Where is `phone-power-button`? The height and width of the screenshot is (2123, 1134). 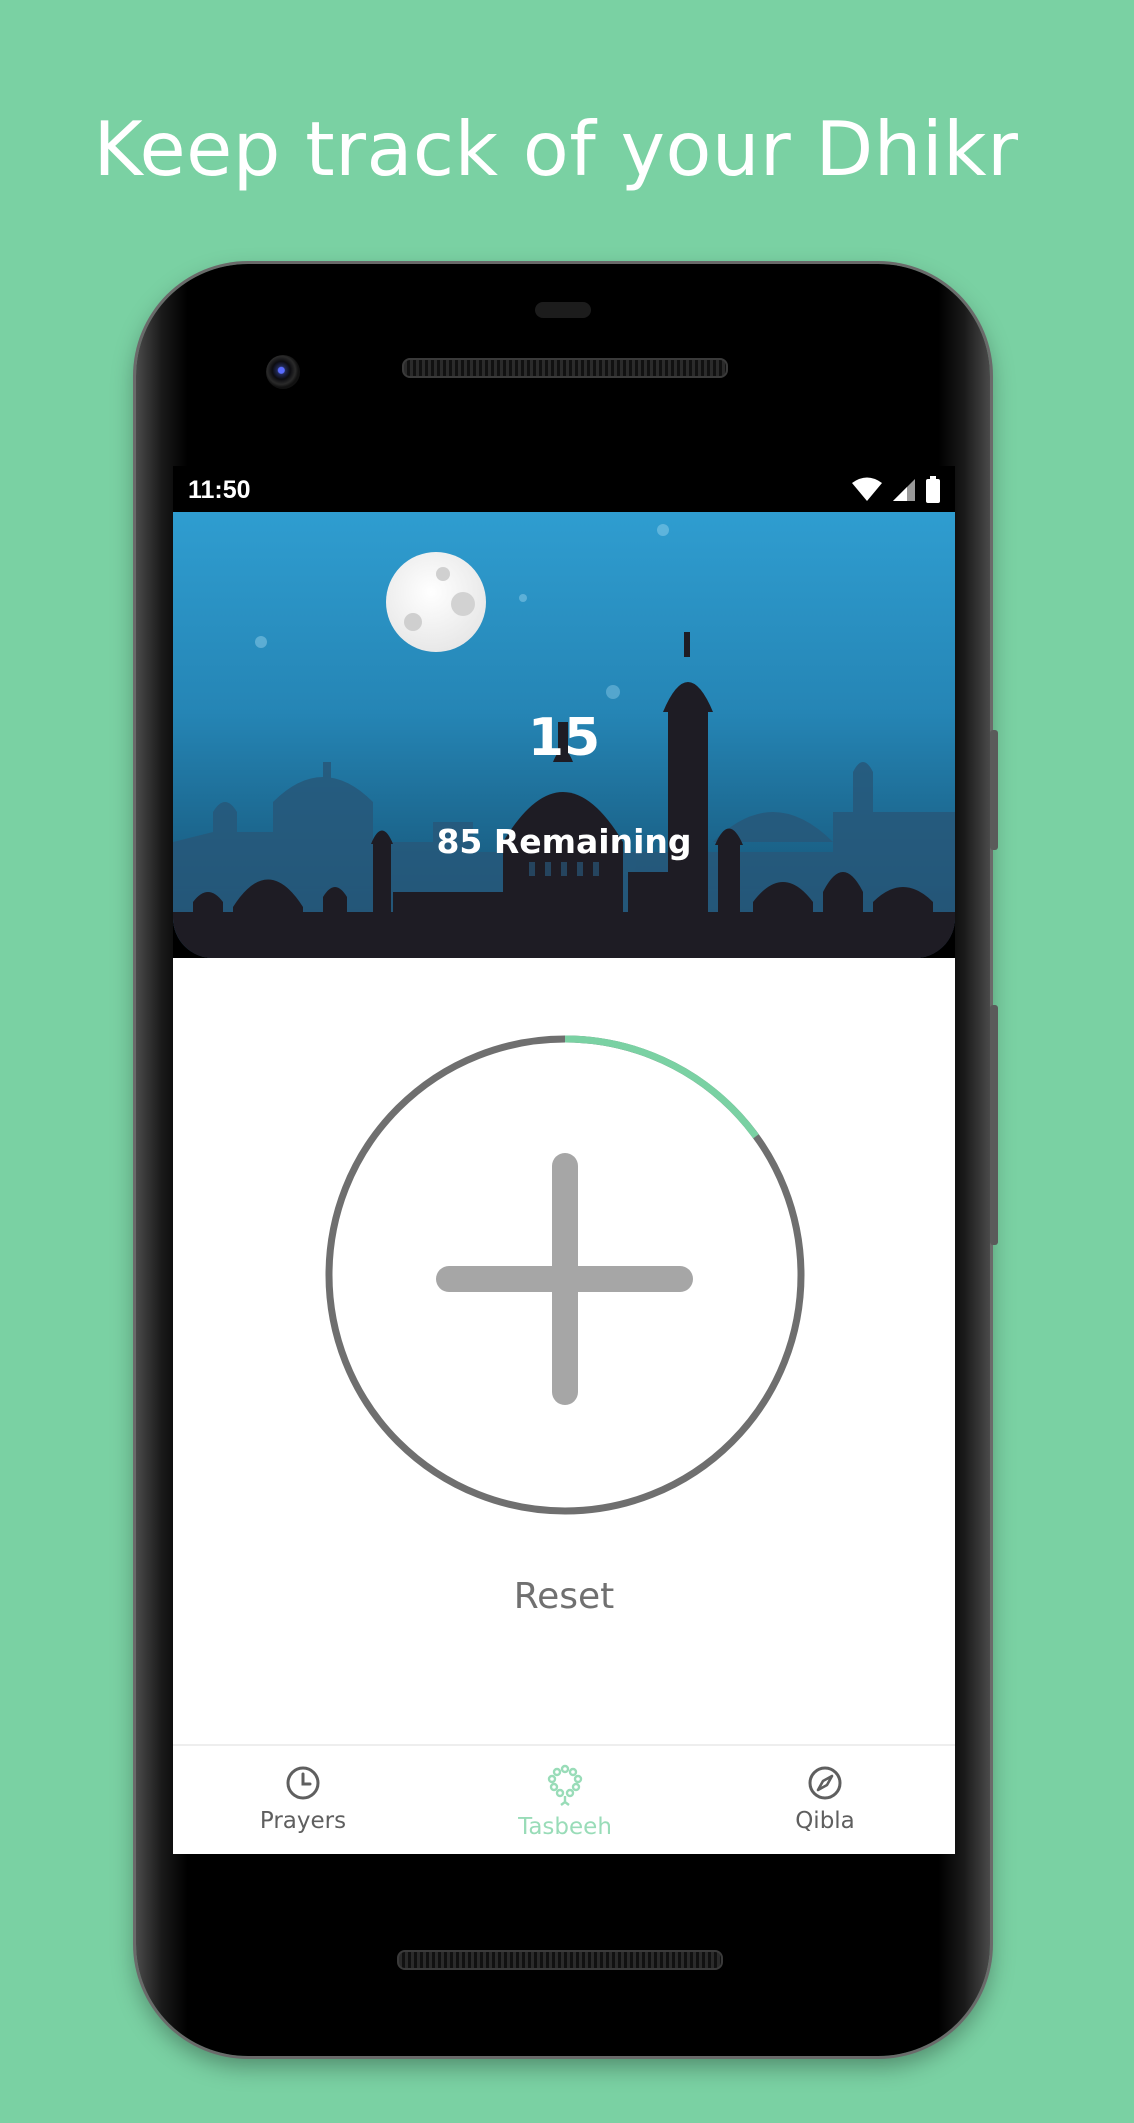
phone-power-button is located at coordinates (994, 790).